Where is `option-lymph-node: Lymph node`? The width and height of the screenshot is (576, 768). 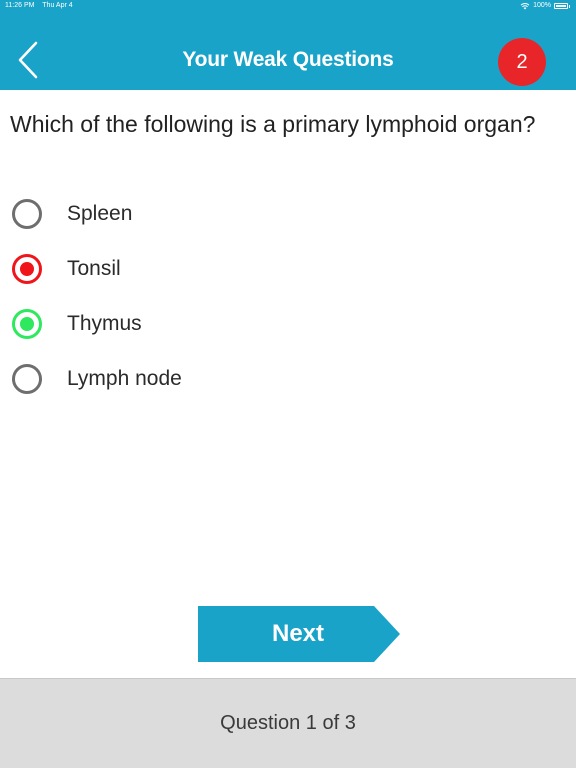 option-lymph-node: Lymph node is located at coordinates (97, 379).